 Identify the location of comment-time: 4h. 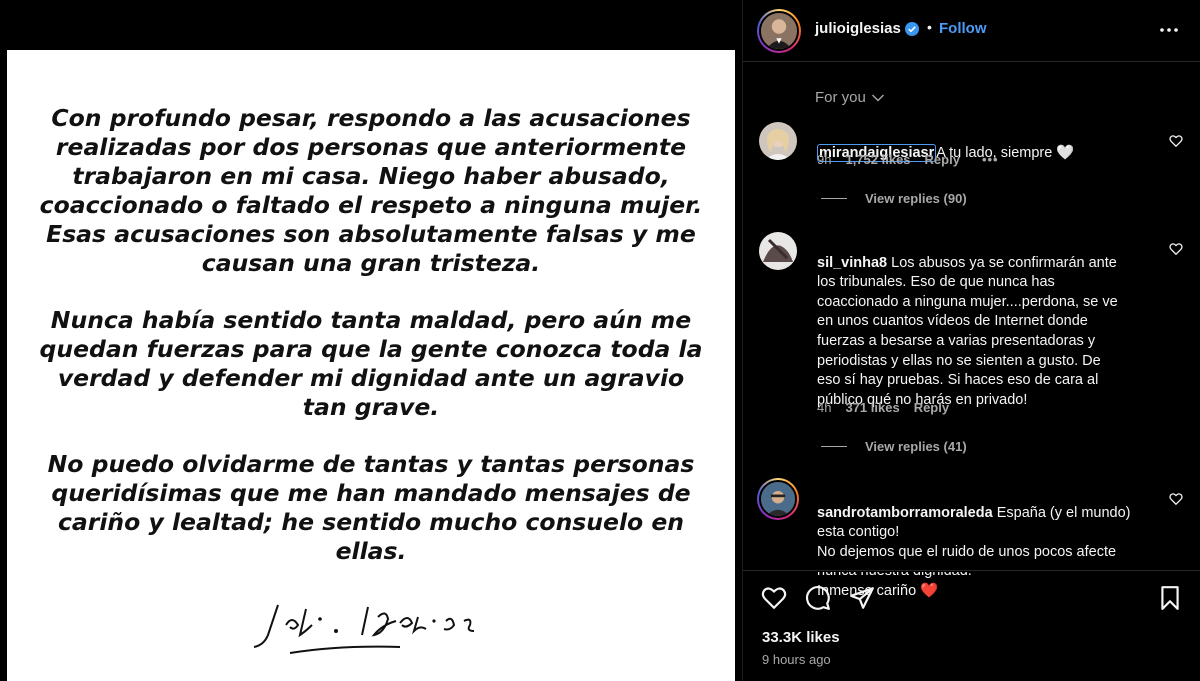
(824, 407).